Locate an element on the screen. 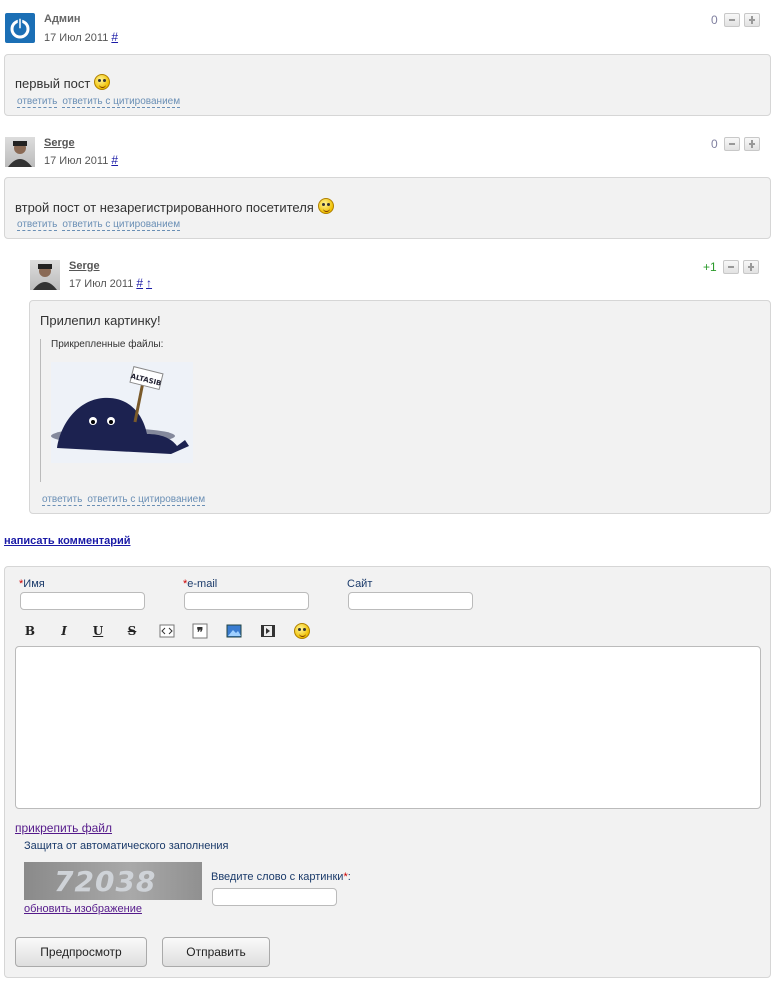 The height and width of the screenshot is (986, 774). submit-button: Отправить is located at coordinates (216, 952).